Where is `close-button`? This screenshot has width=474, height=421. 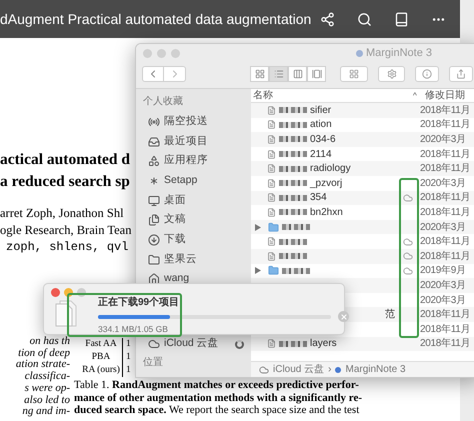
close-button is located at coordinates (55, 292).